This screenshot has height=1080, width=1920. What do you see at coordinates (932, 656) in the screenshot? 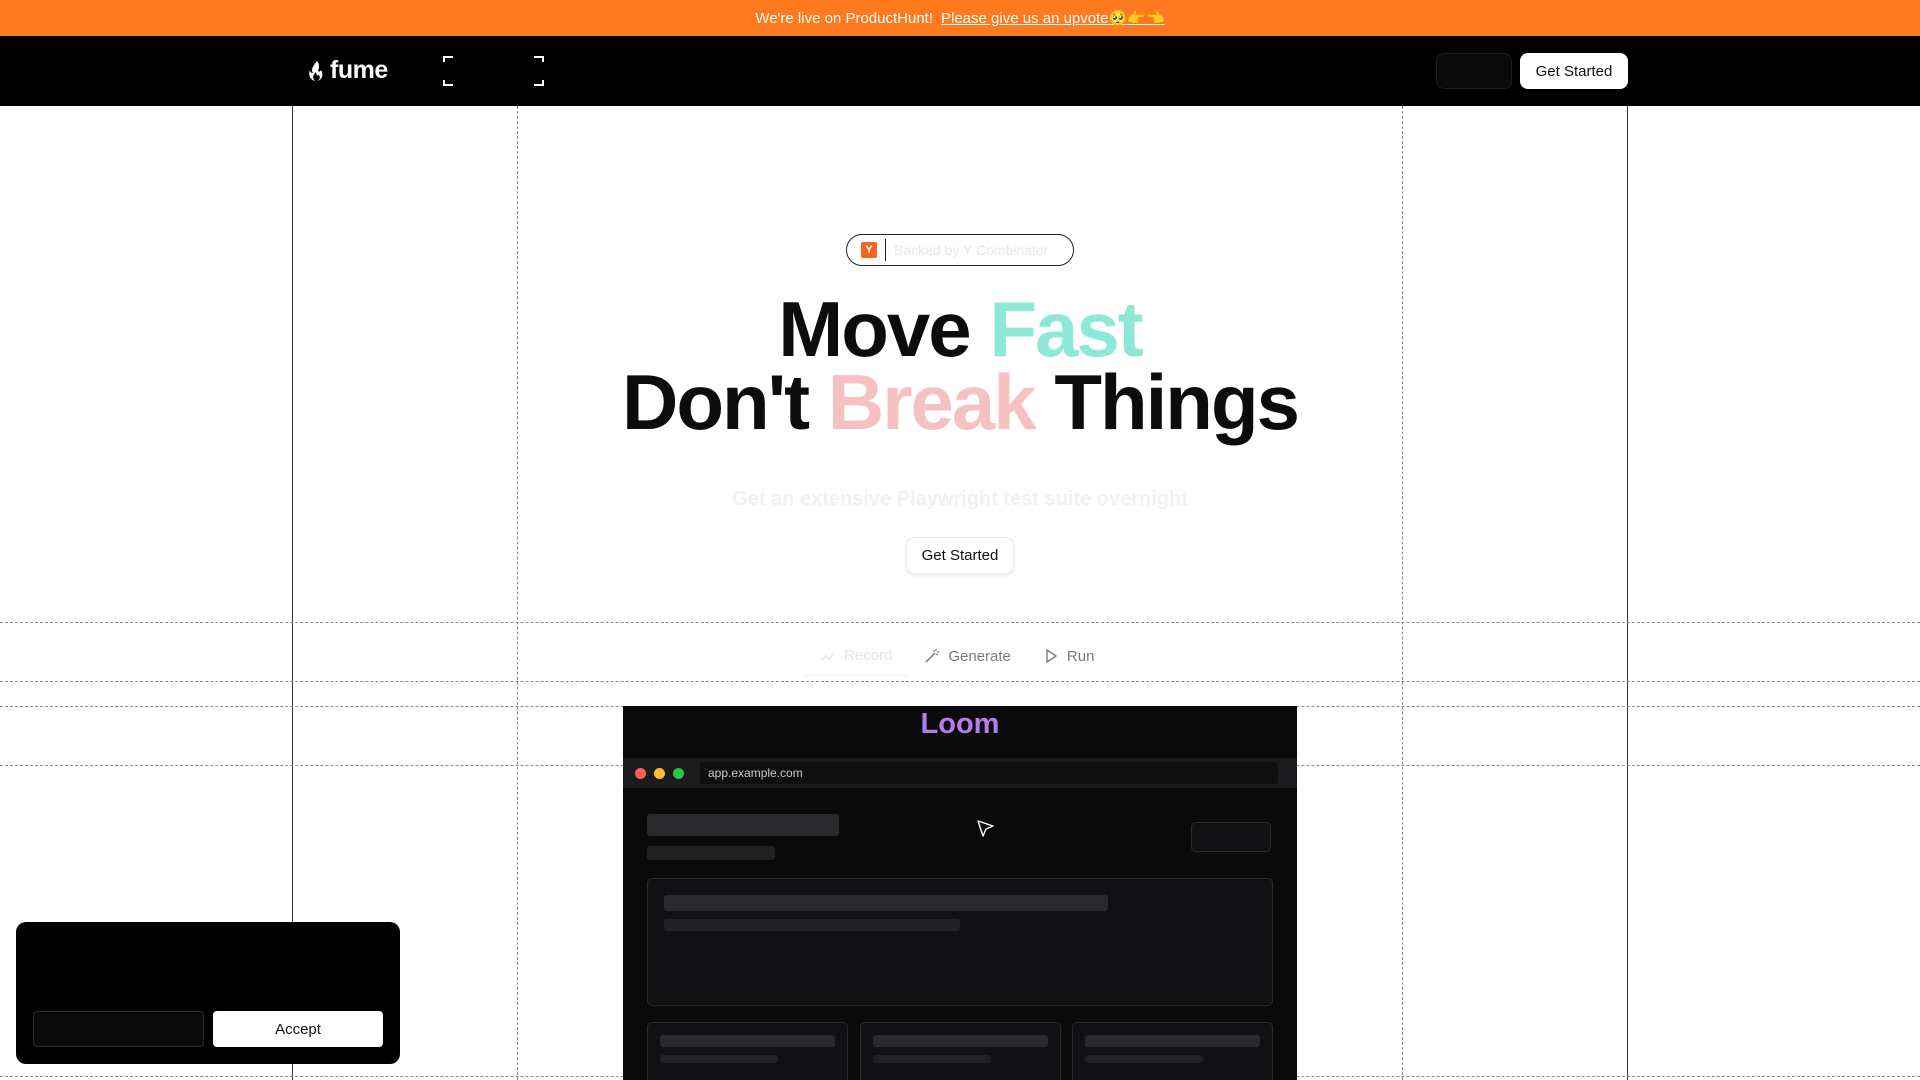
I see `wand-icon` at bounding box center [932, 656].